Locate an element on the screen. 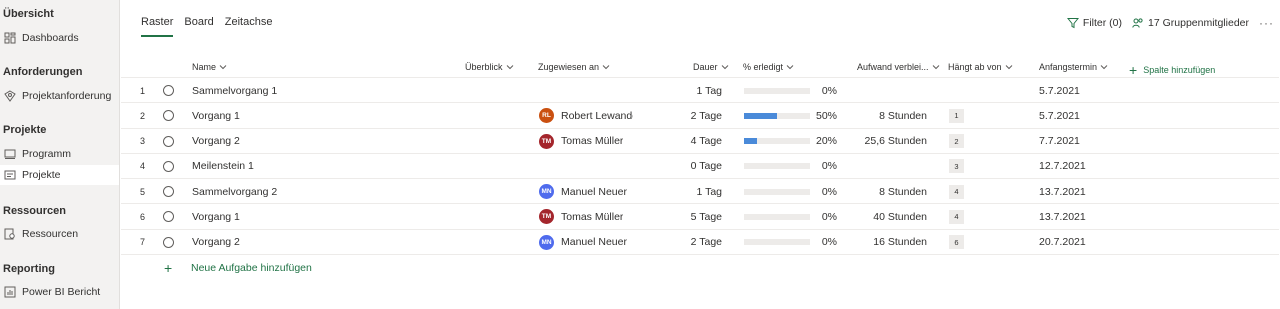 The image size is (1280, 309). task-name: Sammelvorgang 2 is located at coordinates (234, 191).